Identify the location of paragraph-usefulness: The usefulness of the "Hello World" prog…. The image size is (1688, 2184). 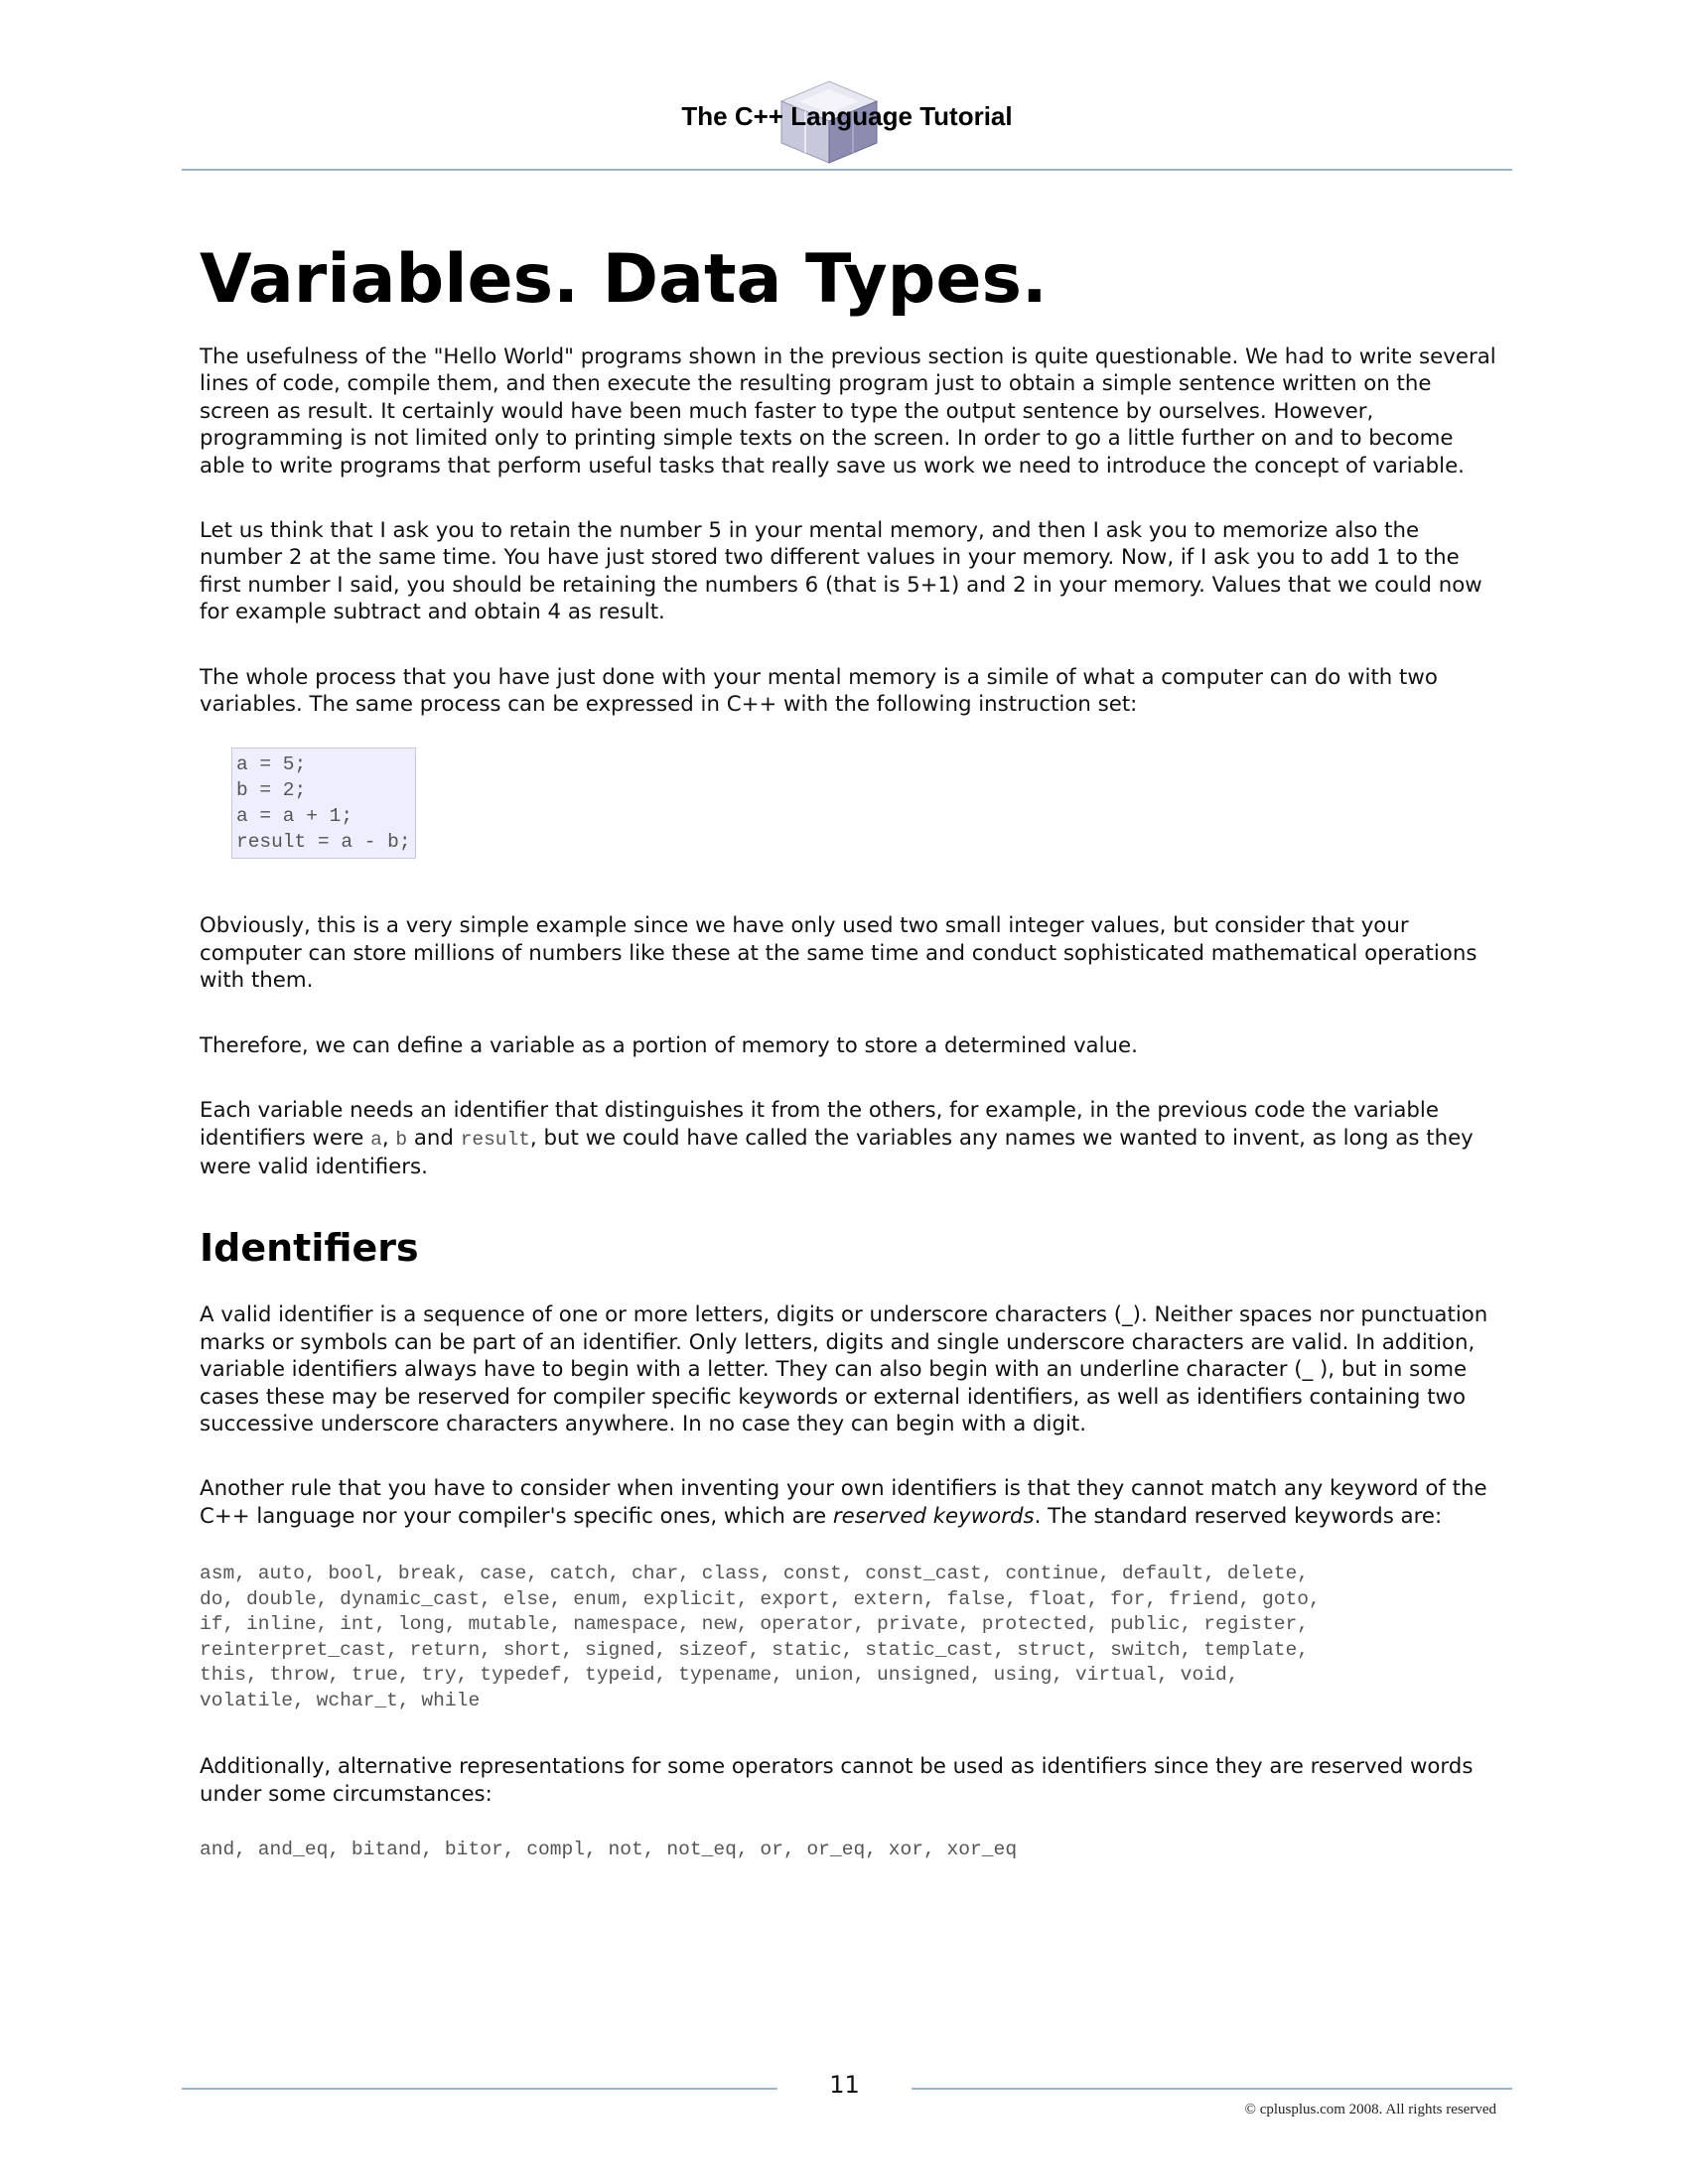
(848, 411).